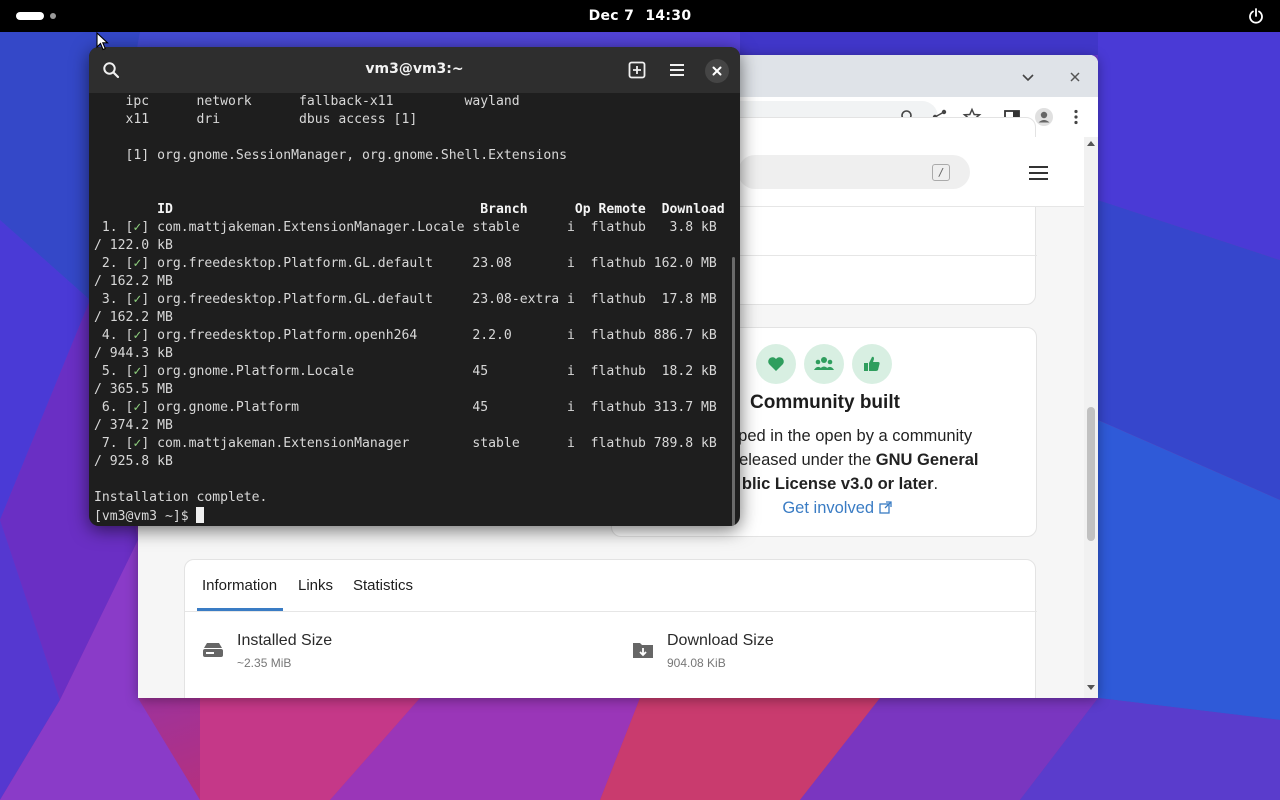 The image size is (1280, 800). What do you see at coordinates (133, 461) in the screenshot?
I see `terminal-line: / 925.8 kB` at bounding box center [133, 461].